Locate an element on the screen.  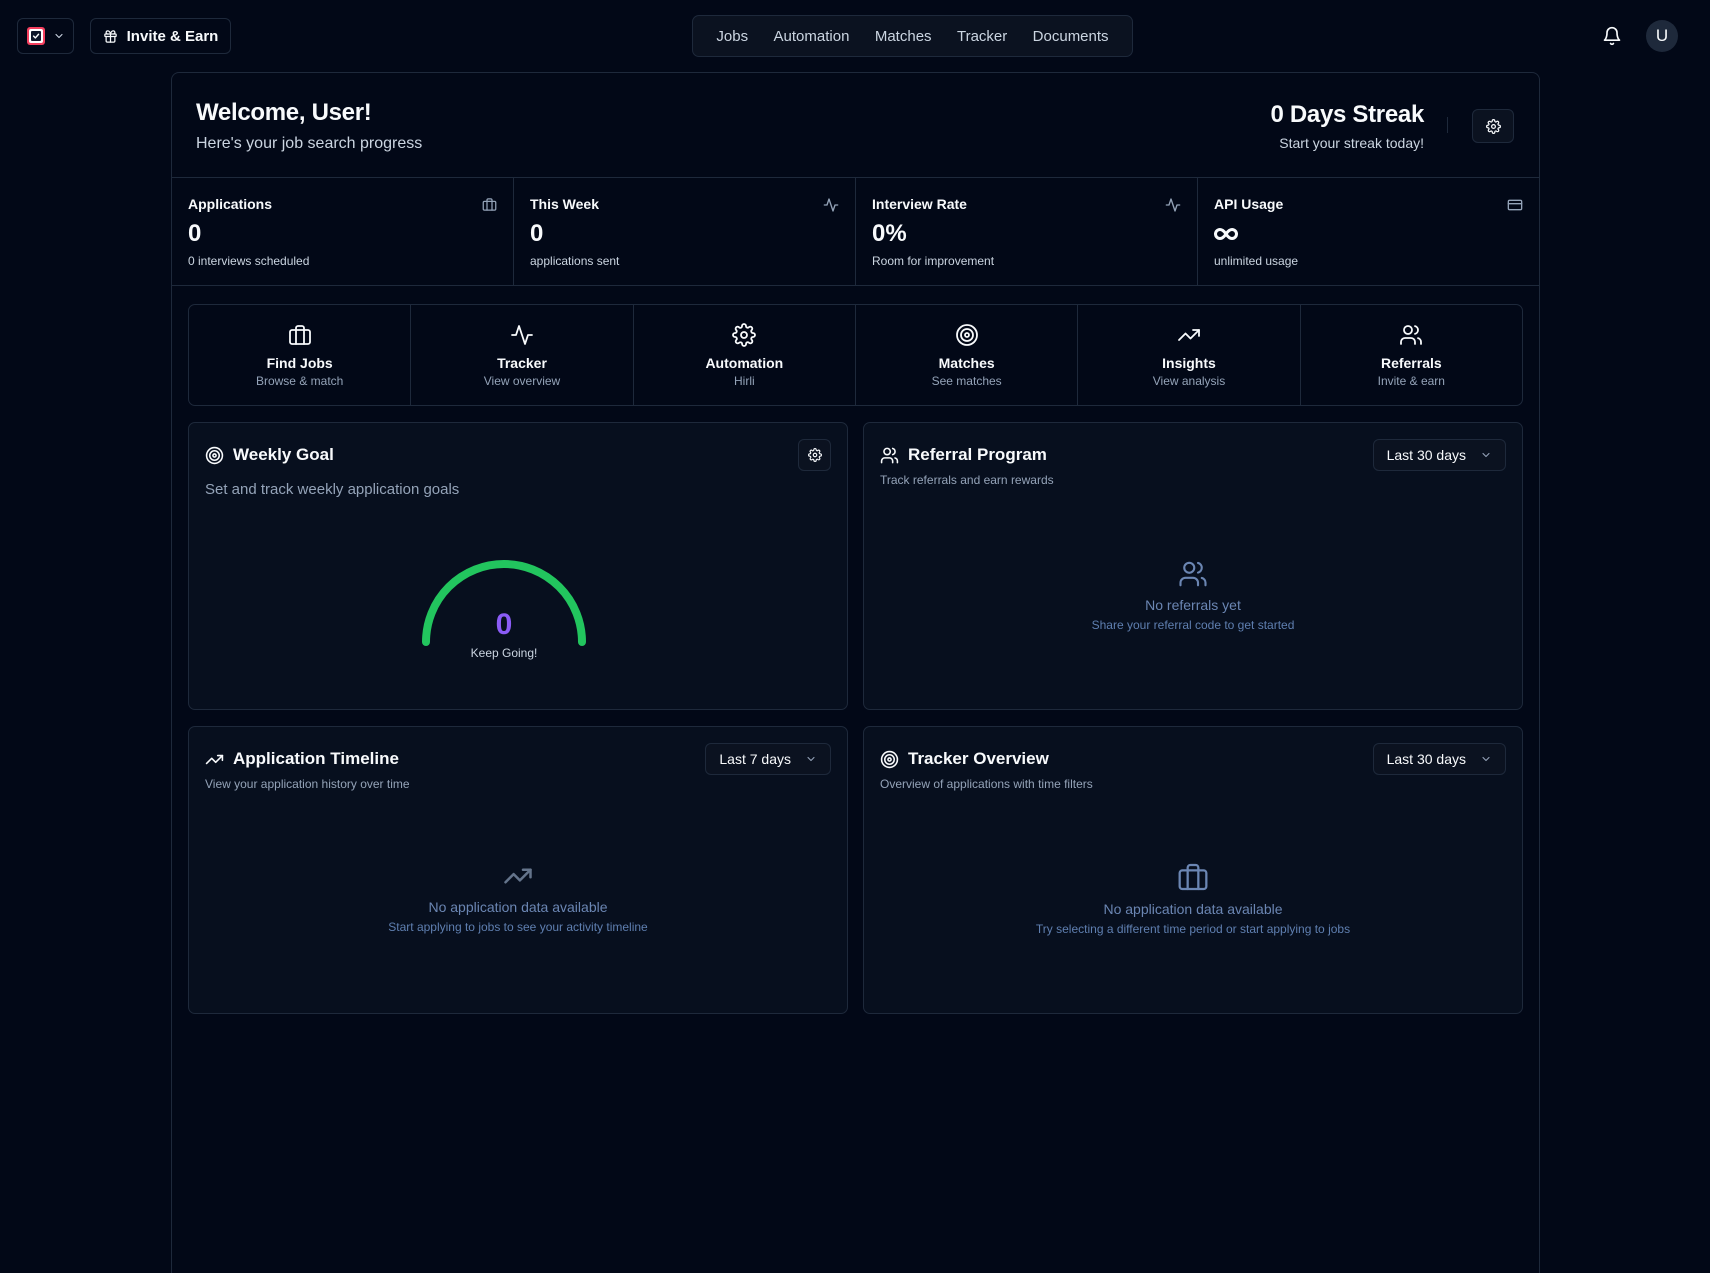
quick-automation: Automation Hirli is located at coordinates (745, 355).